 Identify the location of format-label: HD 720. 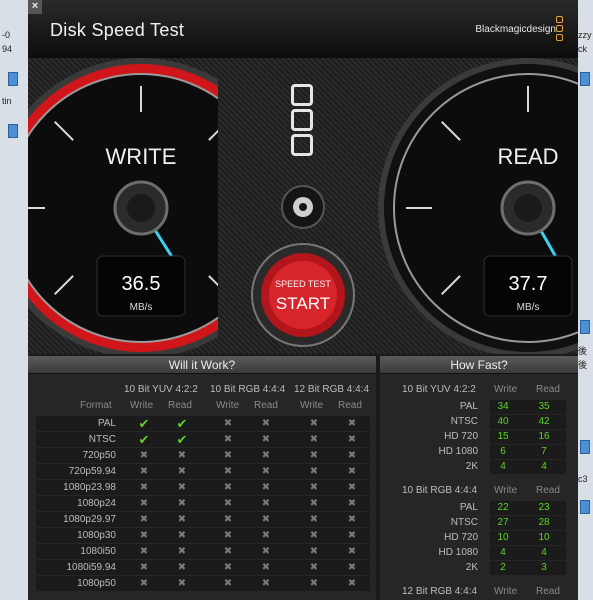
(461, 436).